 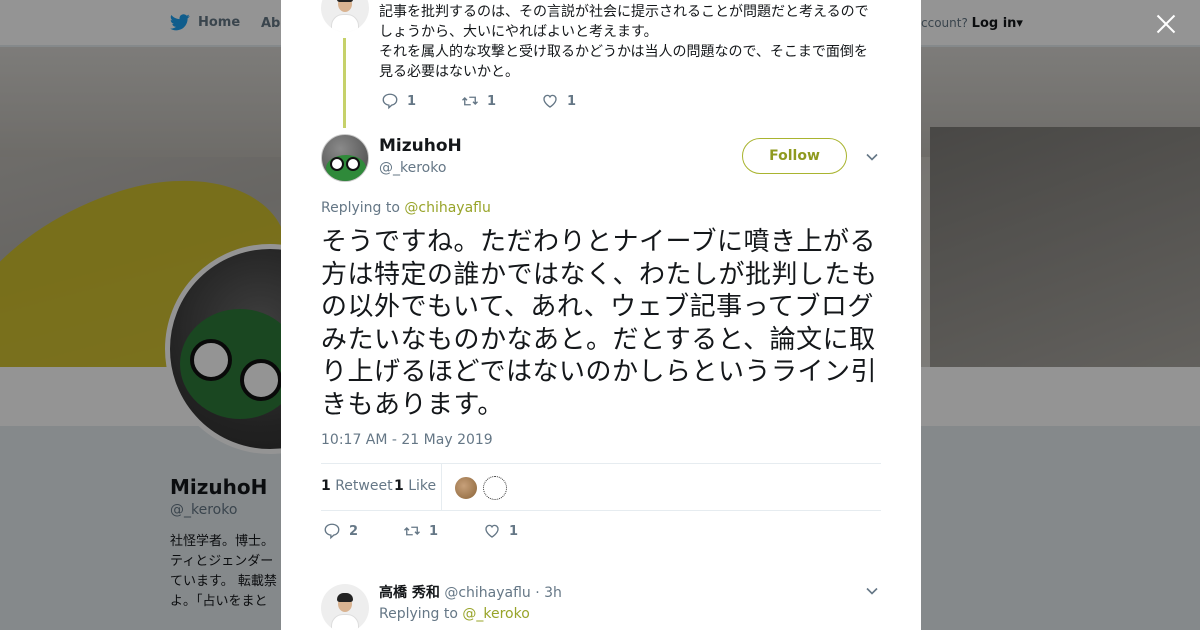 I want to click on tweet-actions: 2 1 1, so click(x=443, y=531).